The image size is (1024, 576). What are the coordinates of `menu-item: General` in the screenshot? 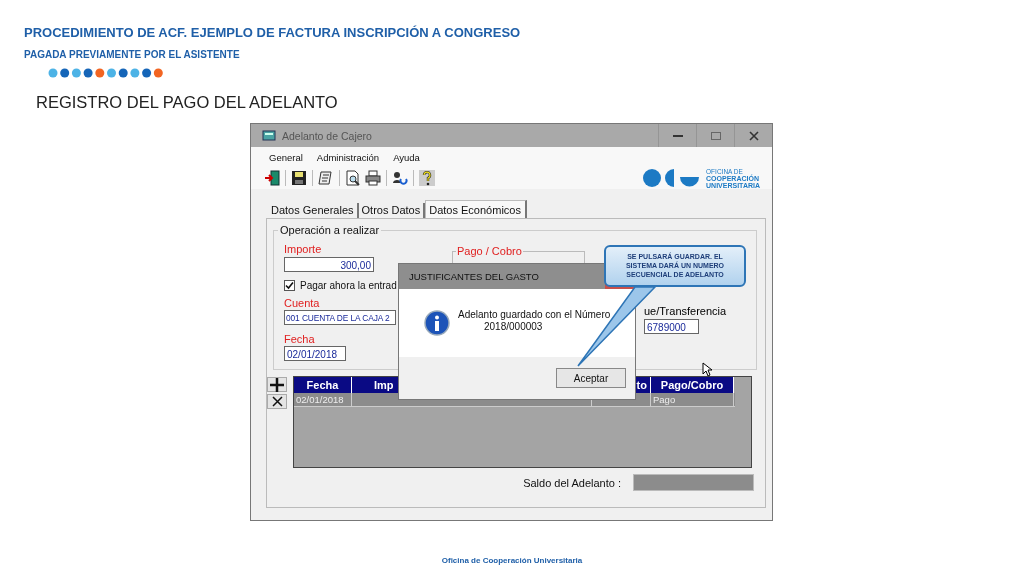 It's located at (286, 157).